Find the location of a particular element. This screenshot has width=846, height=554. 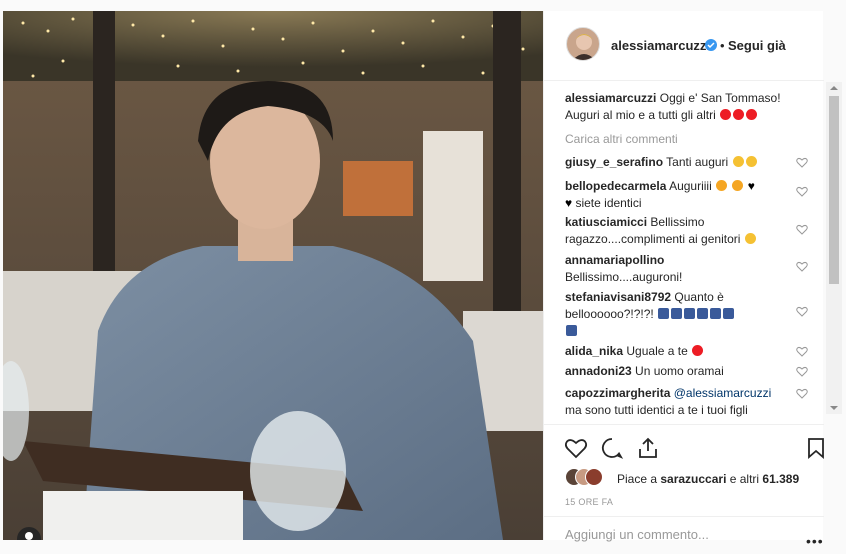

more-options-button: ••• is located at coordinates (815, 541).